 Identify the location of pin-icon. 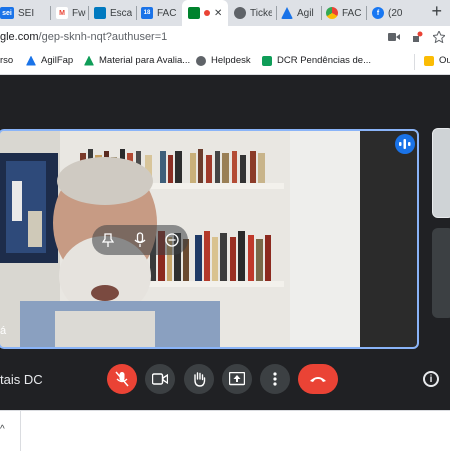
(108, 240).